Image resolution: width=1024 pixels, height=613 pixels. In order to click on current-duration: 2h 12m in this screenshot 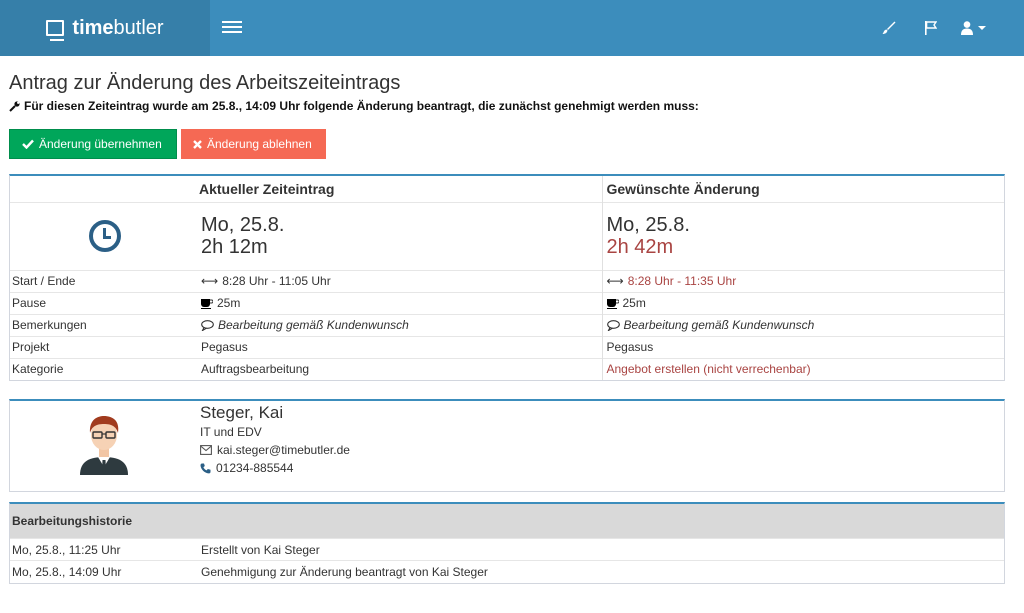, I will do `click(234, 247)`.